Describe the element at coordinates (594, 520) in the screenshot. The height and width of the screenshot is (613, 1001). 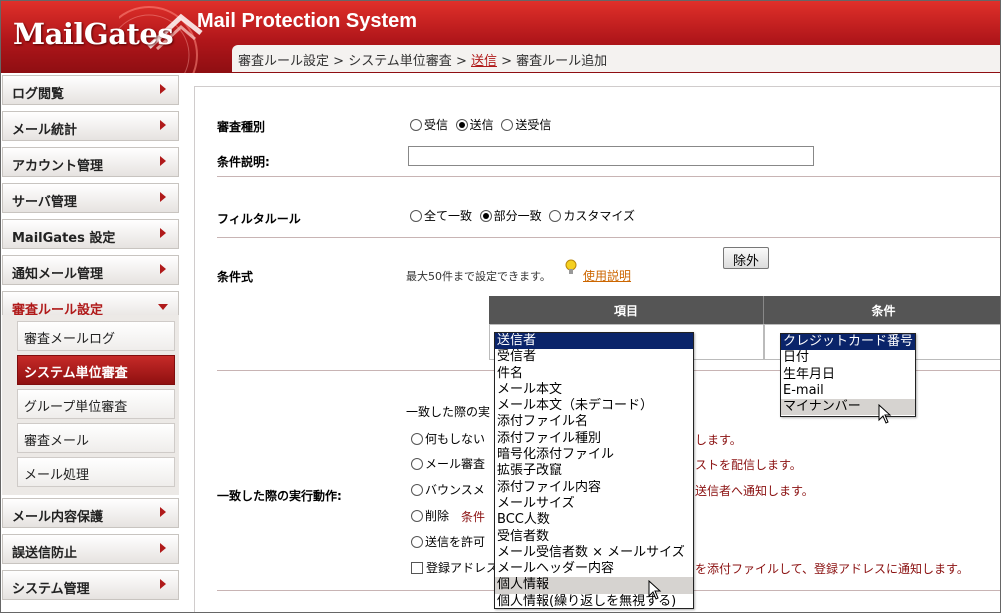
I see `list-option: BCC人数` at that location.